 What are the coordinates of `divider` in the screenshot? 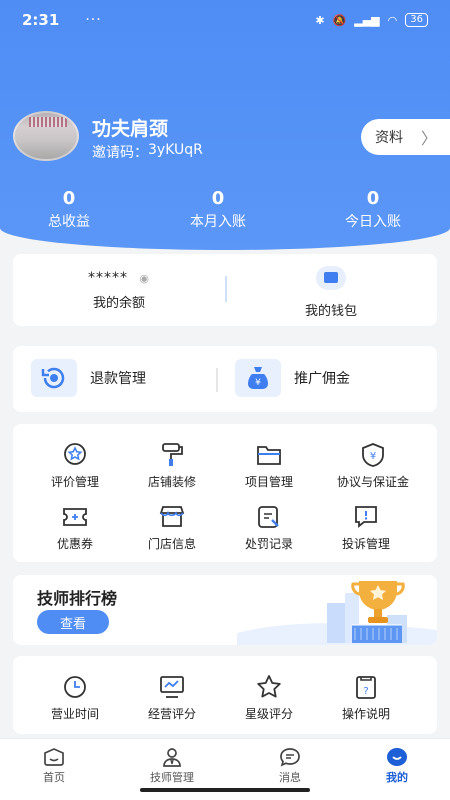 It's located at (217, 380).